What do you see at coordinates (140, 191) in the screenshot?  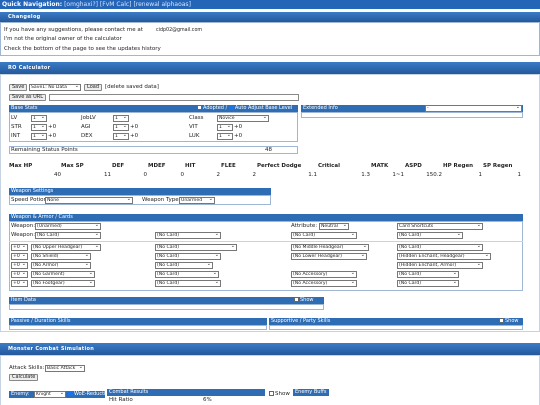 I see `weapon-settings-header: Weapon Settings` at bounding box center [140, 191].